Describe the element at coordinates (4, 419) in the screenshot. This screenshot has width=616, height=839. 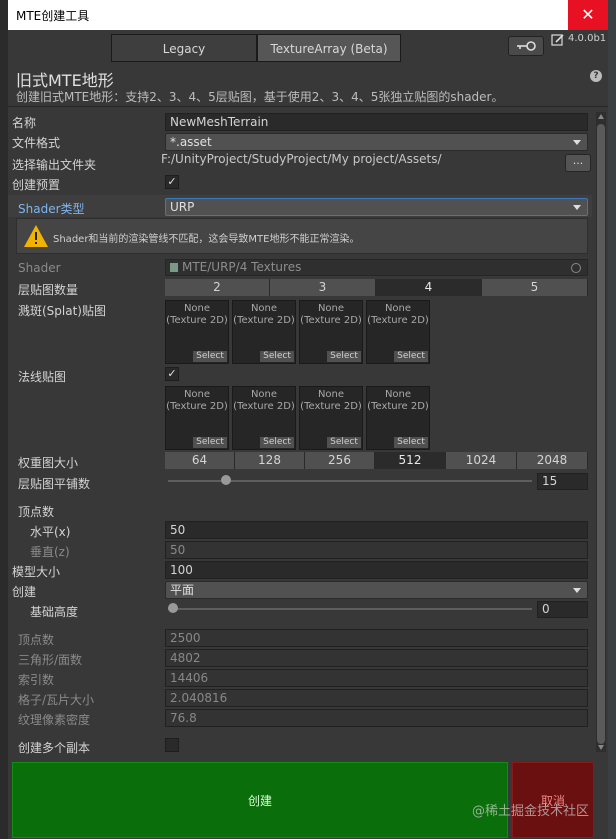
I see `background-left` at that location.